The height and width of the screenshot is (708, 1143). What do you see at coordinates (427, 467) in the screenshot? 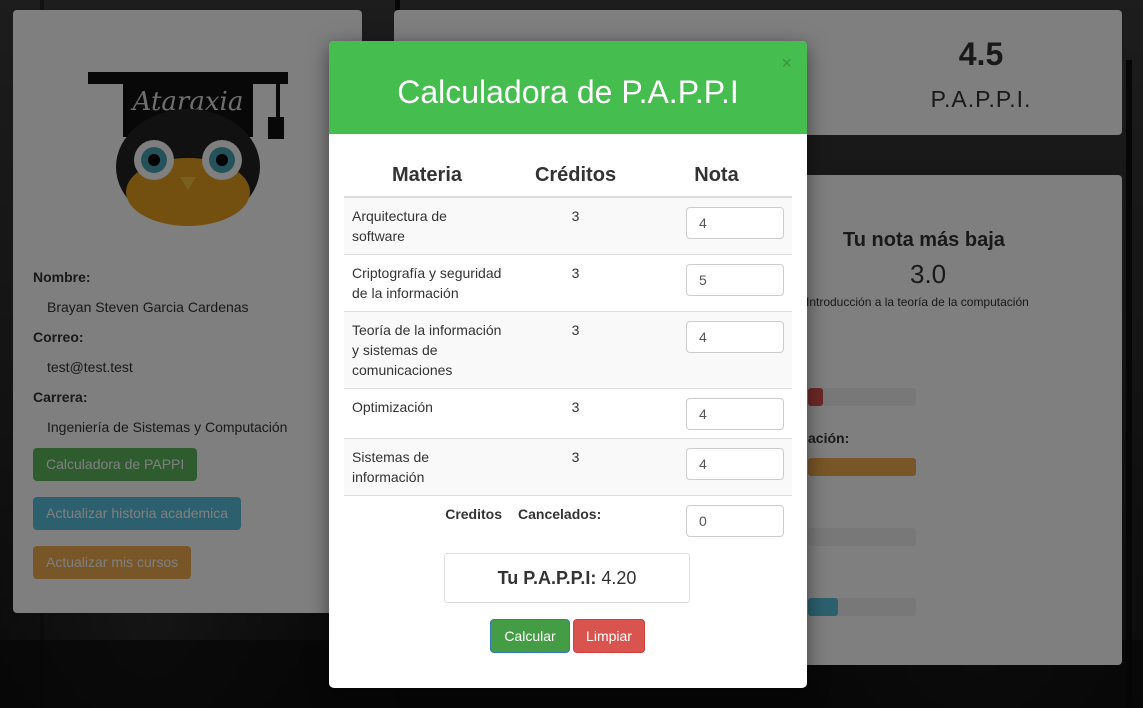
I see `subject-cell: Sistemas de información` at bounding box center [427, 467].